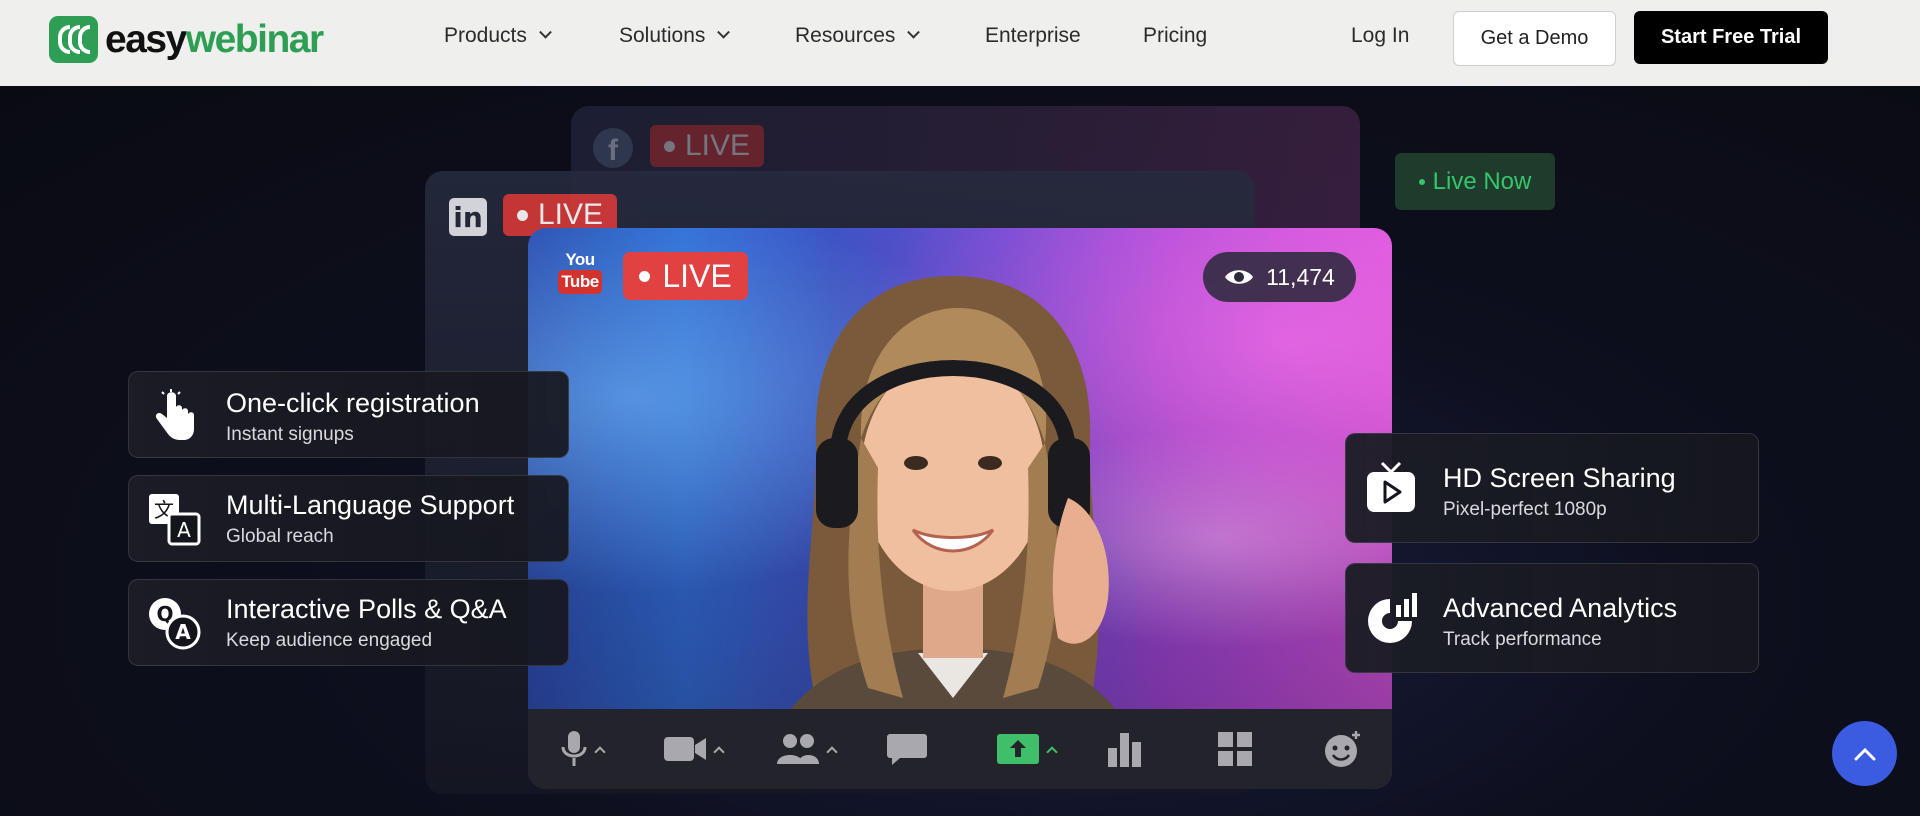 Image resolution: width=1920 pixels, height=816 pixels. I want to click on nav-enterprise-label: Enterprise, so click(1033, 35).